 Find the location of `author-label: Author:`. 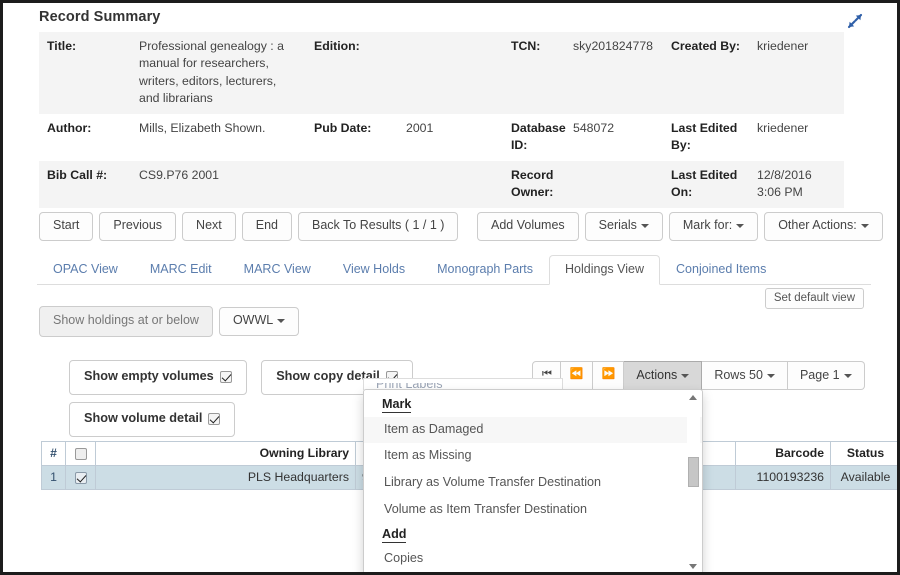

author-label: Author: is located at coordinates (85, 137).